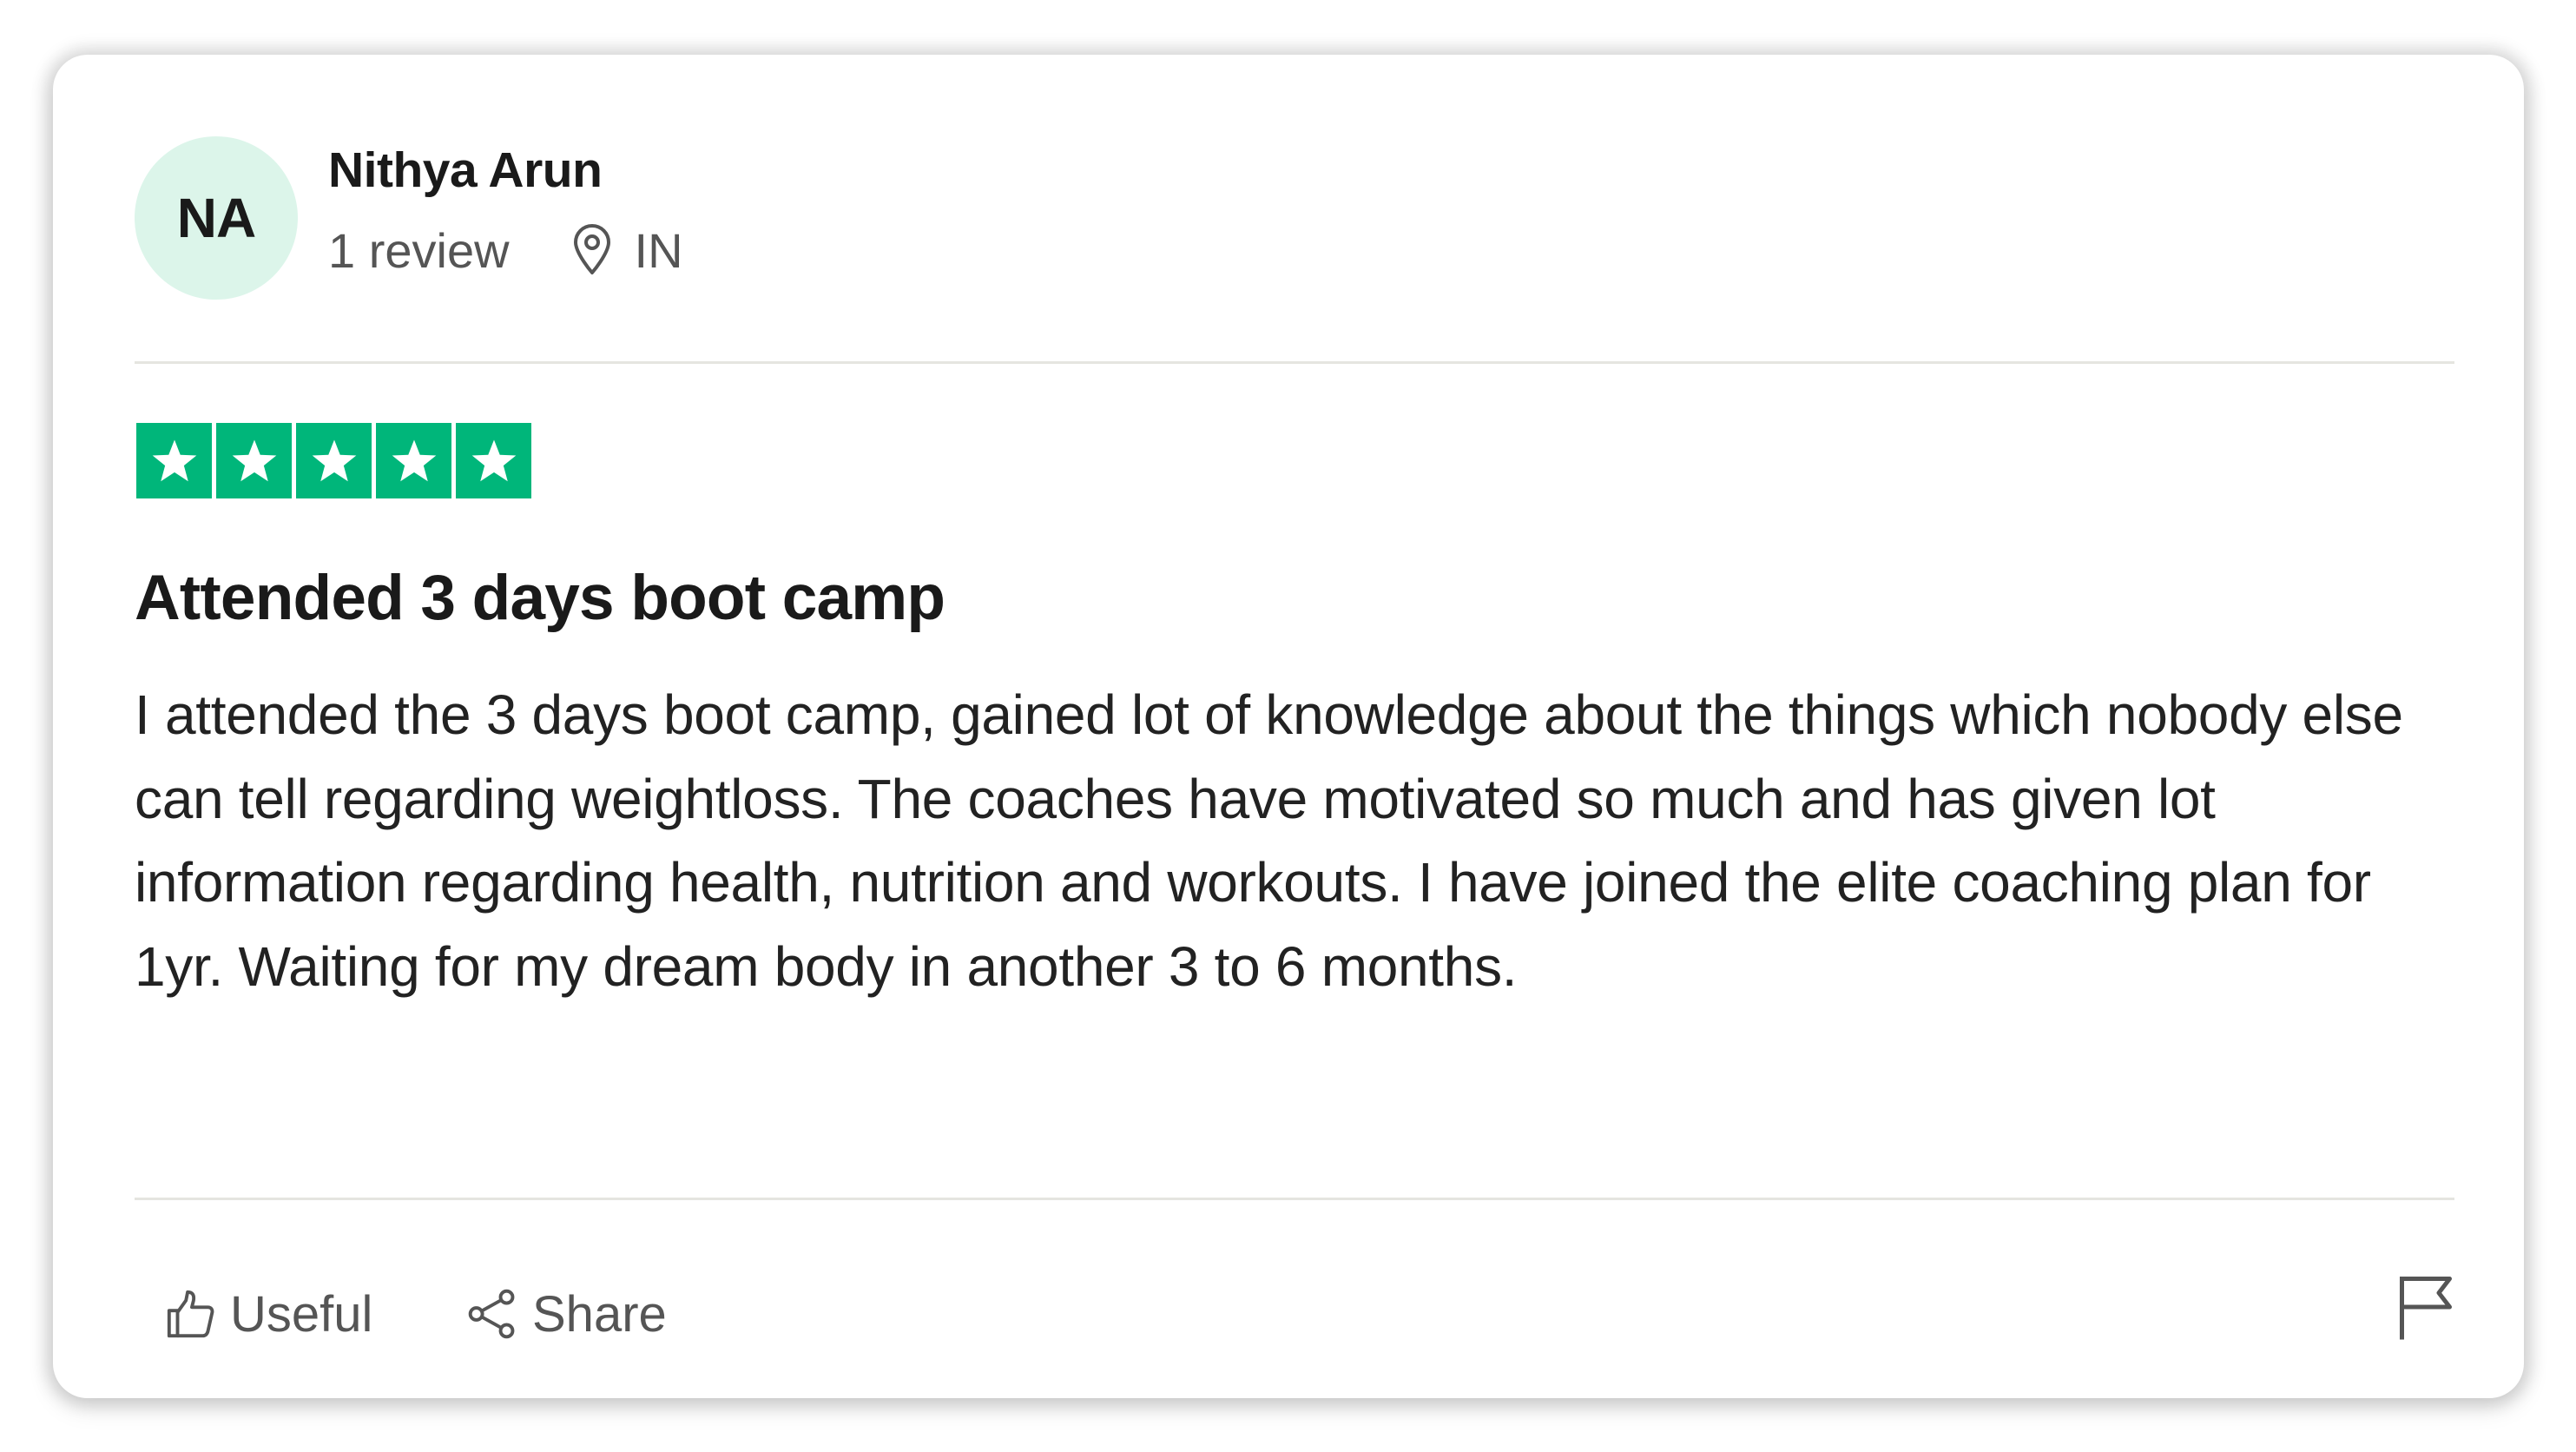  I want to click on header-divider, so click(1294, 362).